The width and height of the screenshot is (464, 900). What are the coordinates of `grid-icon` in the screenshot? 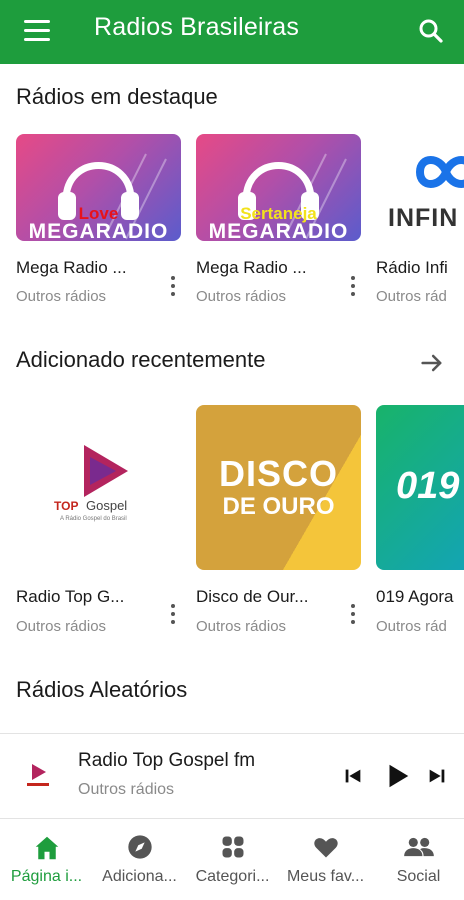 It's located at (232, 847).